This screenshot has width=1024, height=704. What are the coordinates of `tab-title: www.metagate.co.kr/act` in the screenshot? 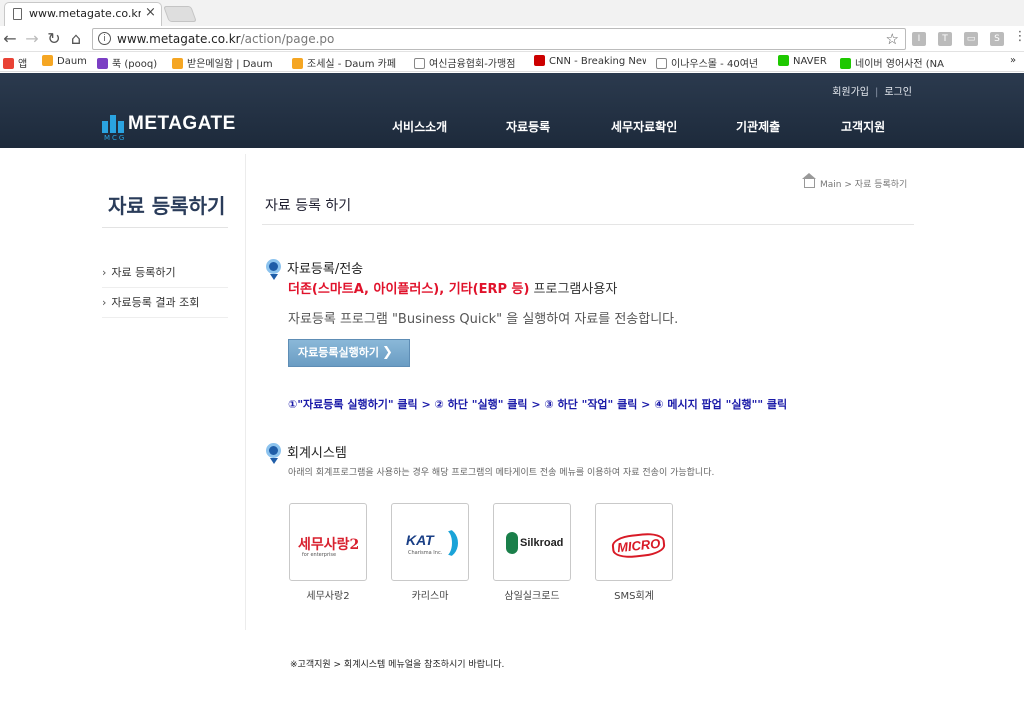 It's located at (85, 13).